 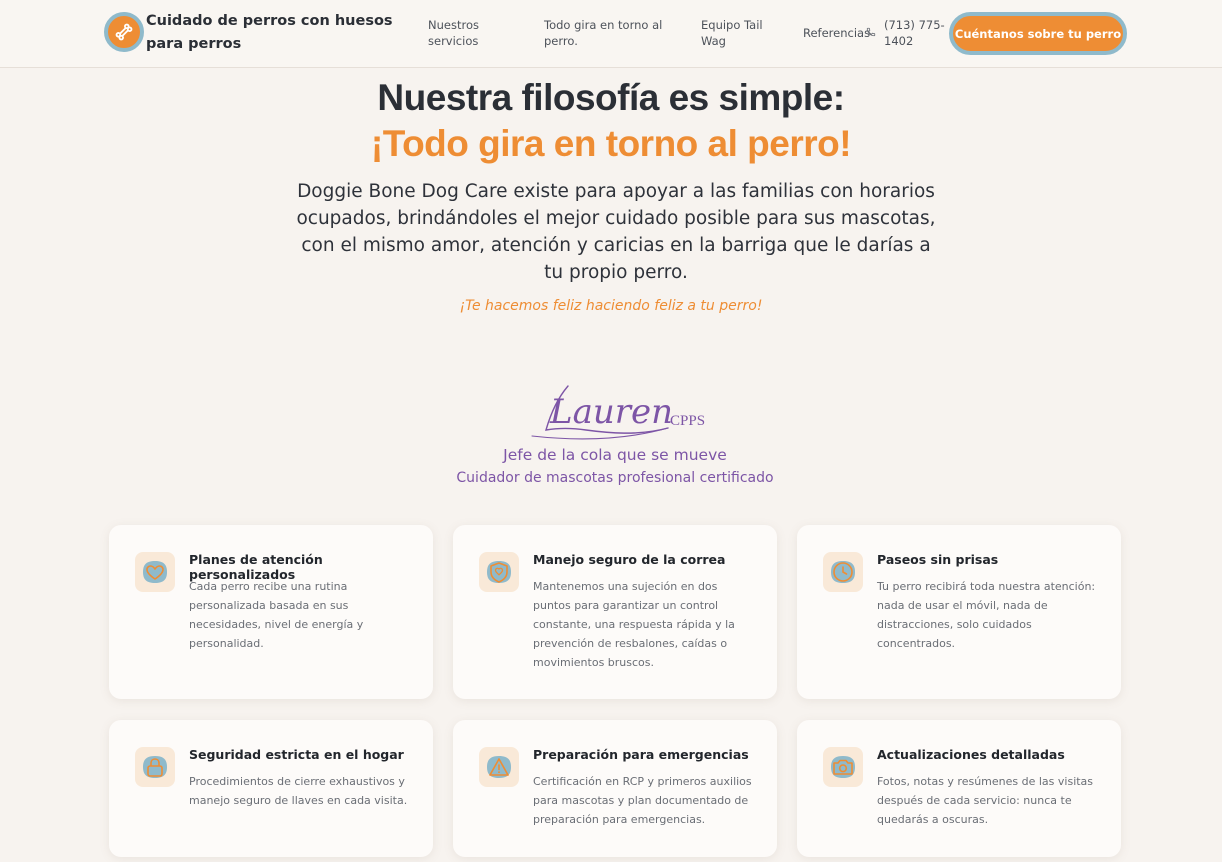 I want to click on nav-philosophy: Todo gira en torno al perro., so click(x=609, y=33).